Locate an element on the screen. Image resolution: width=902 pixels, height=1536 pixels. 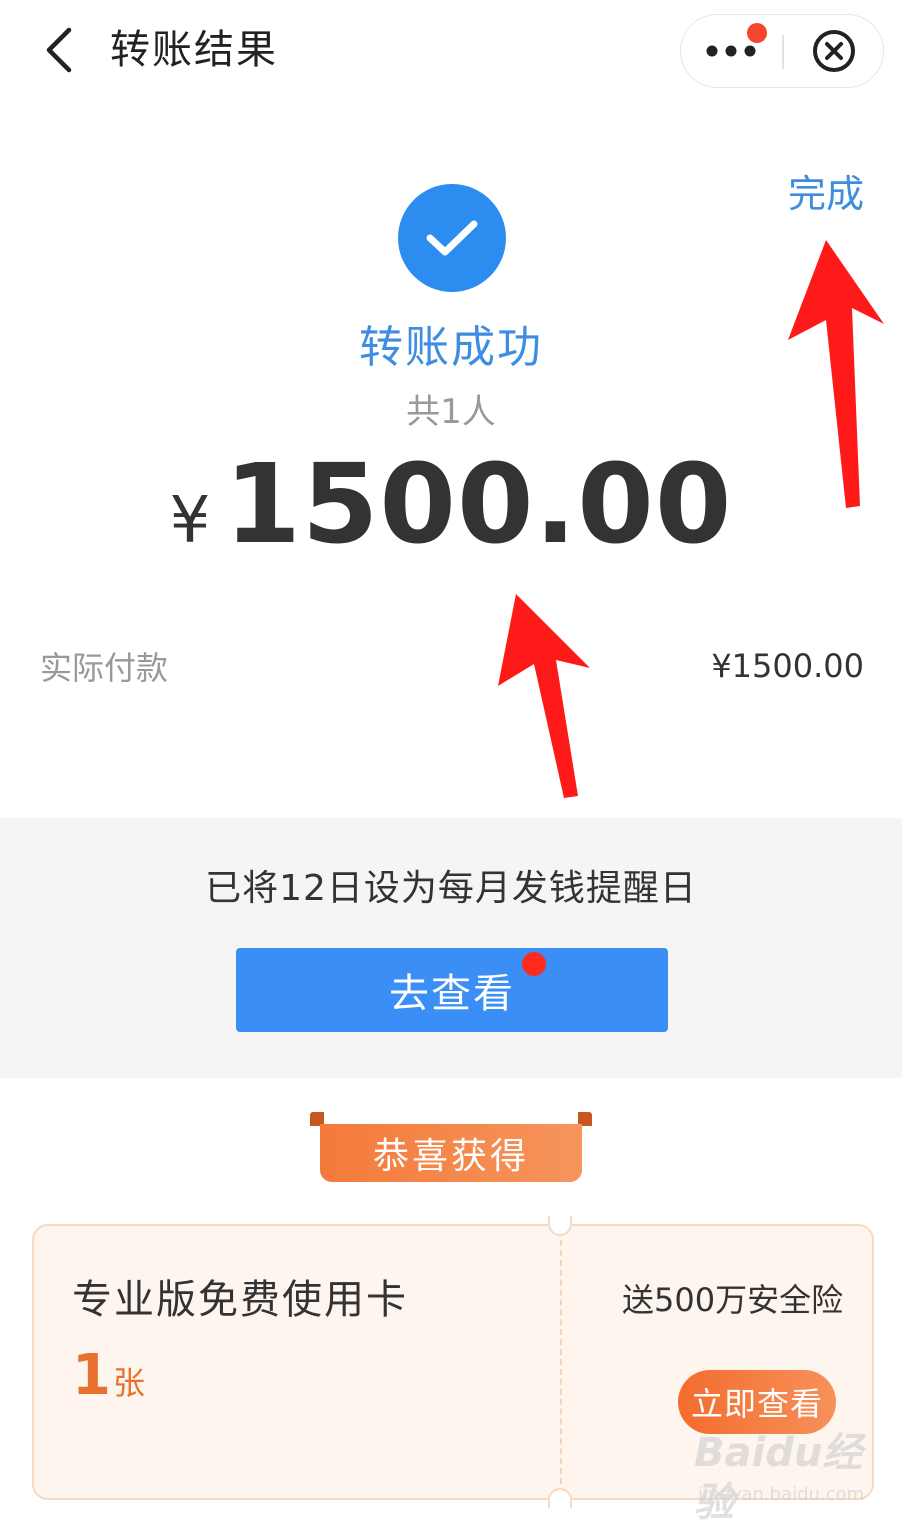
checkmark-icon is located at coordinates (452, 238).